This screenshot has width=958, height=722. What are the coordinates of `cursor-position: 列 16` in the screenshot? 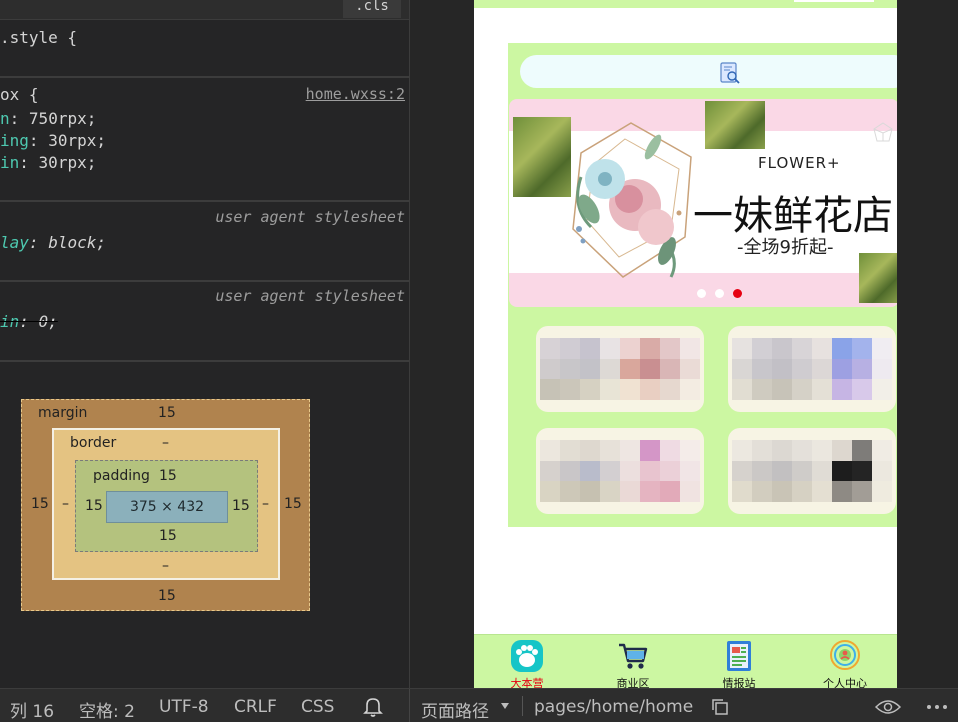 It's located at (32, 709).